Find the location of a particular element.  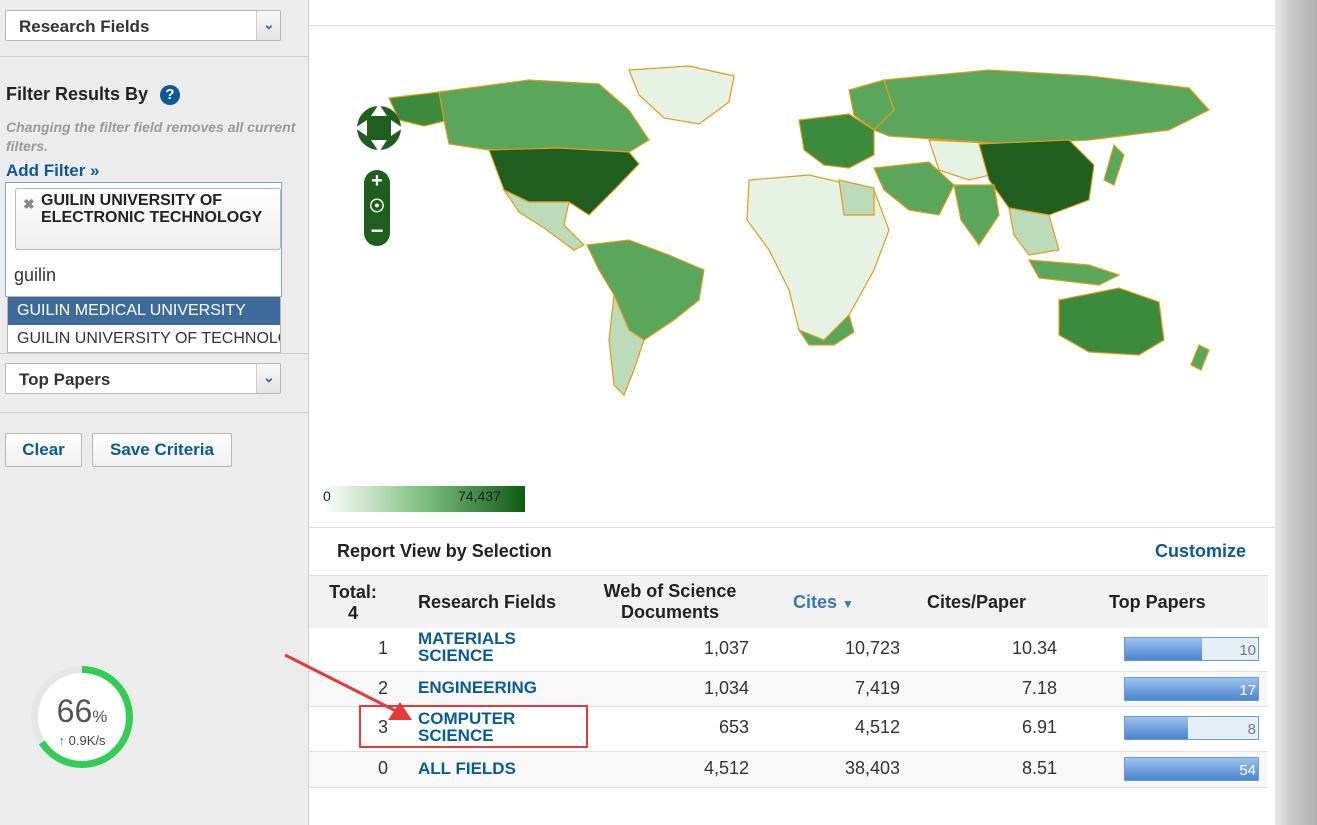

map-zoom-control: + ☉ − is located at coordinates (377, 208).